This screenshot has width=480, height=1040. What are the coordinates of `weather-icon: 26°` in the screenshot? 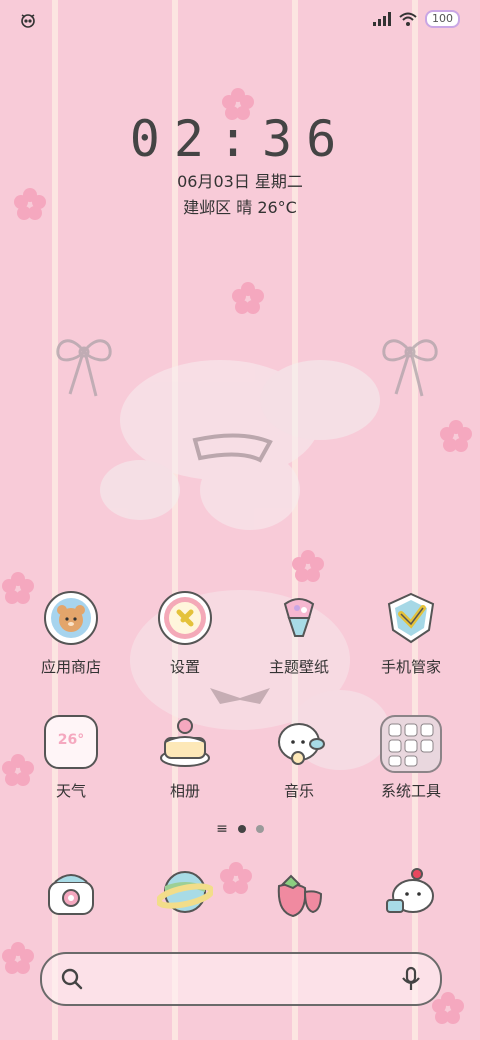 It's located at (71, 742).